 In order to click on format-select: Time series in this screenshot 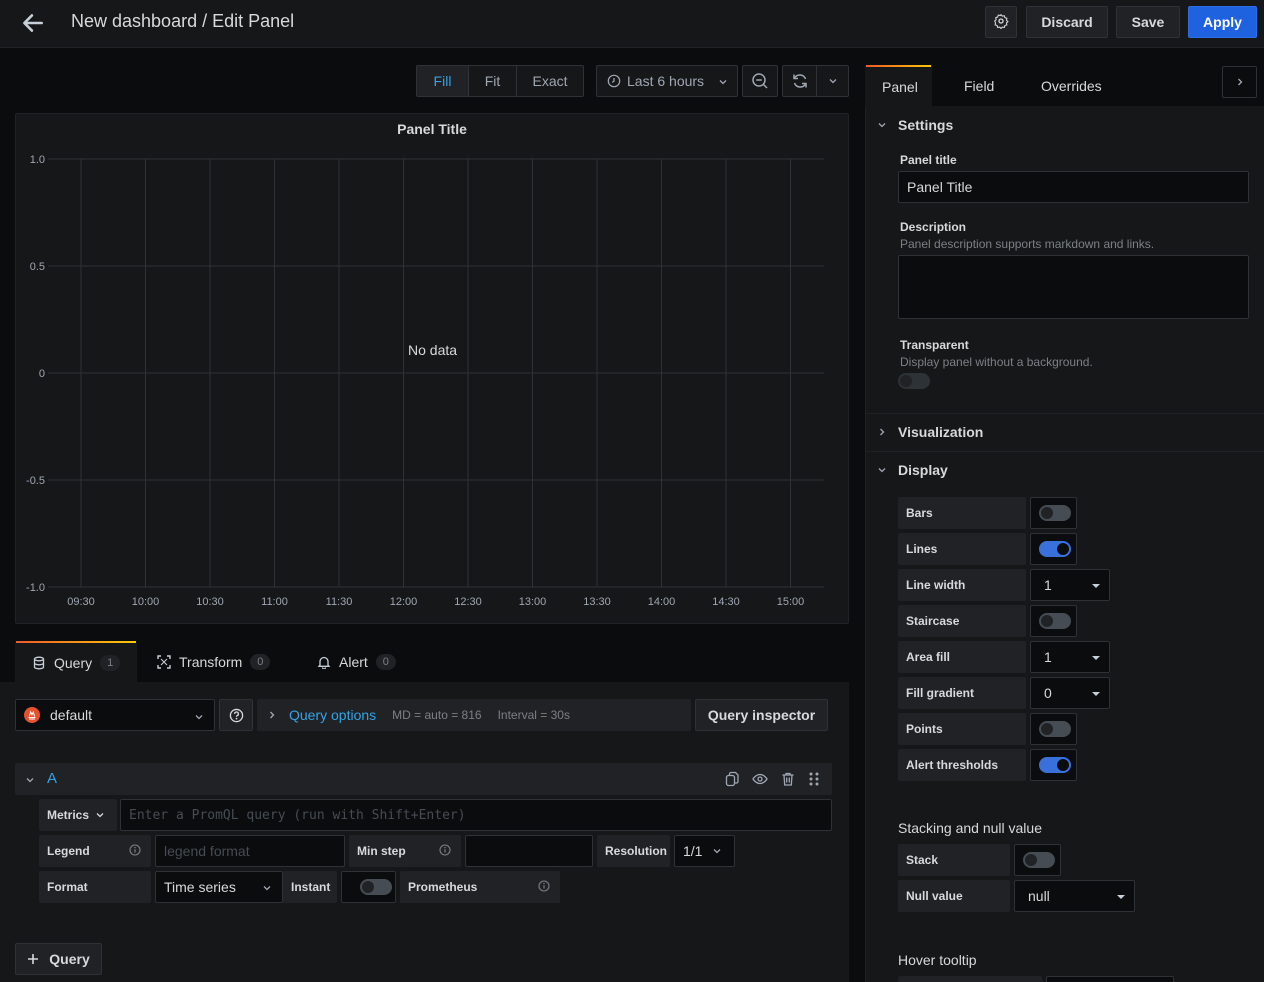, I will do `click(219, 887)`.